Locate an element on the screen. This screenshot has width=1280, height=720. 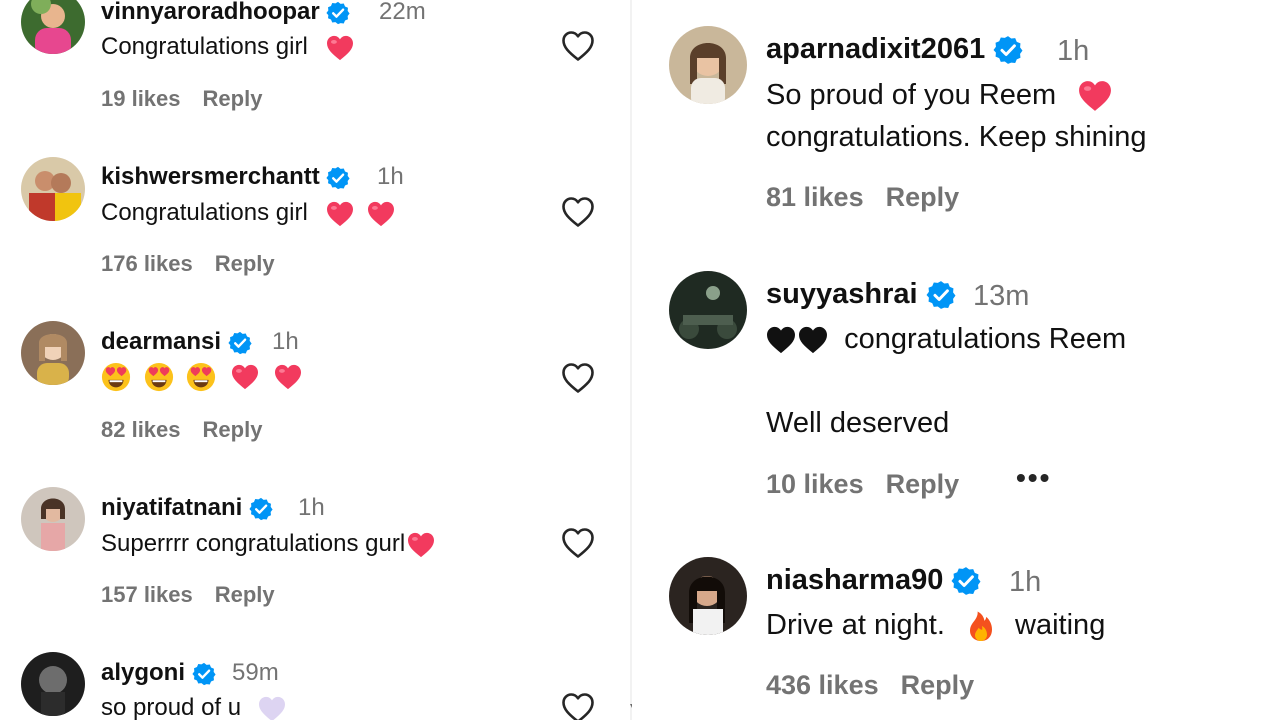
username: alygoni is located at coordinates (158, 673).